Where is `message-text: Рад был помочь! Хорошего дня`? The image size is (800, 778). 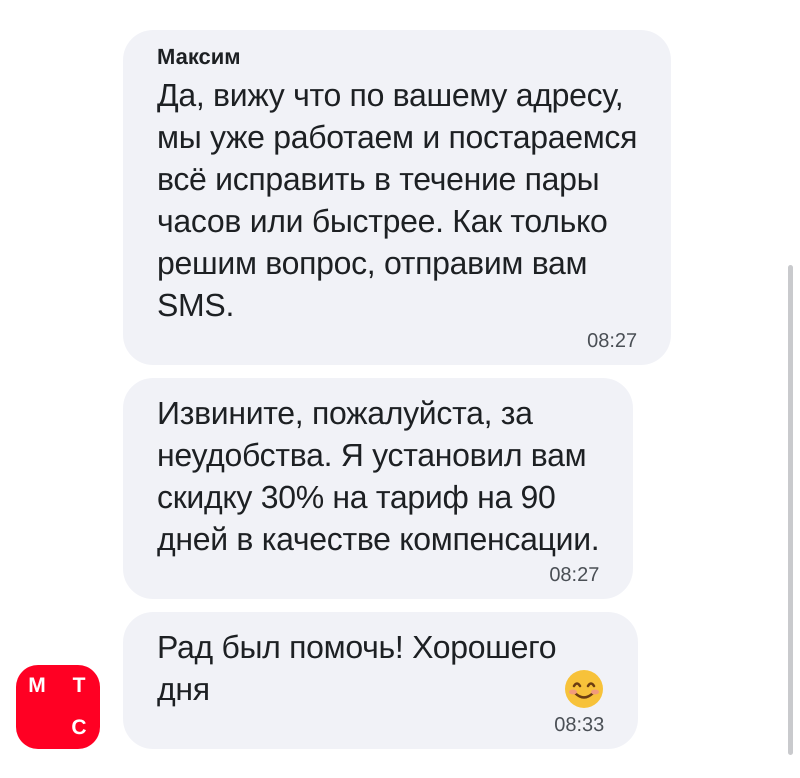 message-text: Рад был помочь! Хорошего дня is located at coordinates (356, 668).